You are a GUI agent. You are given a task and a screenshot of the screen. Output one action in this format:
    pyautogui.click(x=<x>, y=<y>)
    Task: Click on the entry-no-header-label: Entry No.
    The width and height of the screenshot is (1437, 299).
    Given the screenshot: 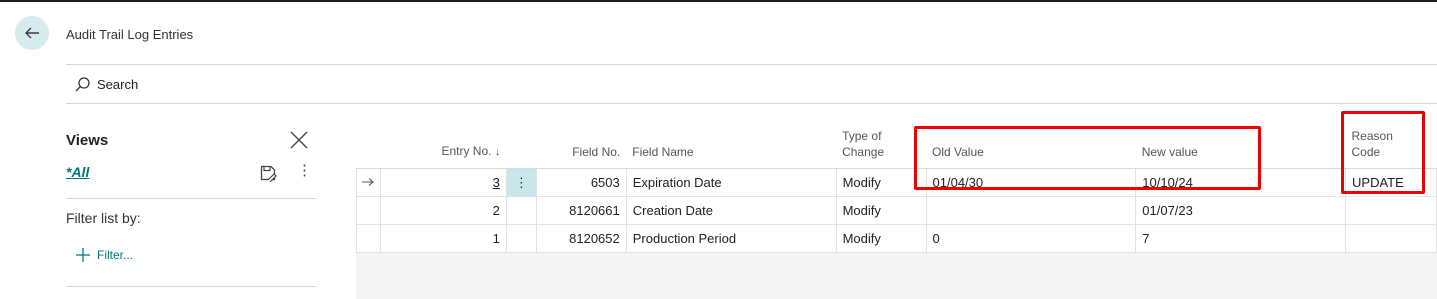 What is the action you would take?
    pyautogui.click(x=466, y=151)
    